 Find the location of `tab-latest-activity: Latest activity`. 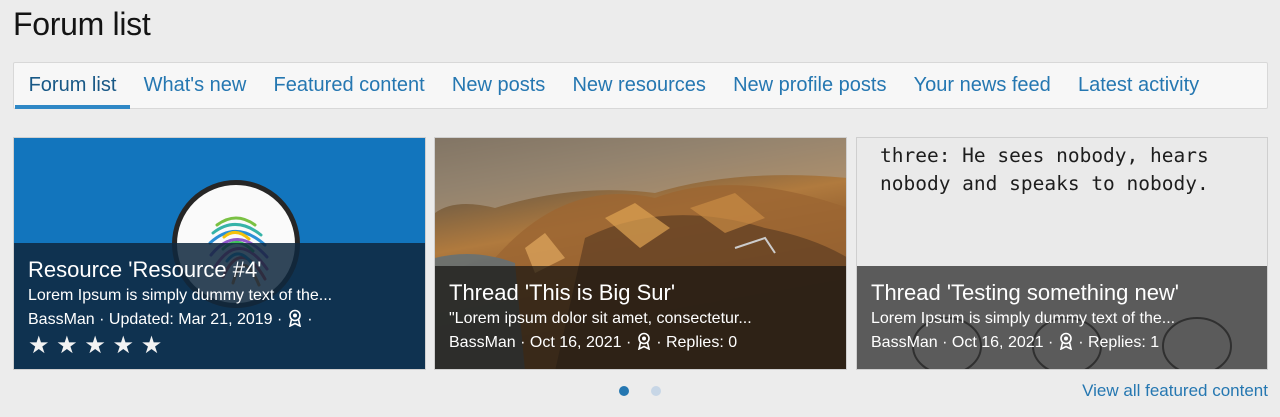

tab-latest-activity: Latest activity is located at coordinates (1138, 85).